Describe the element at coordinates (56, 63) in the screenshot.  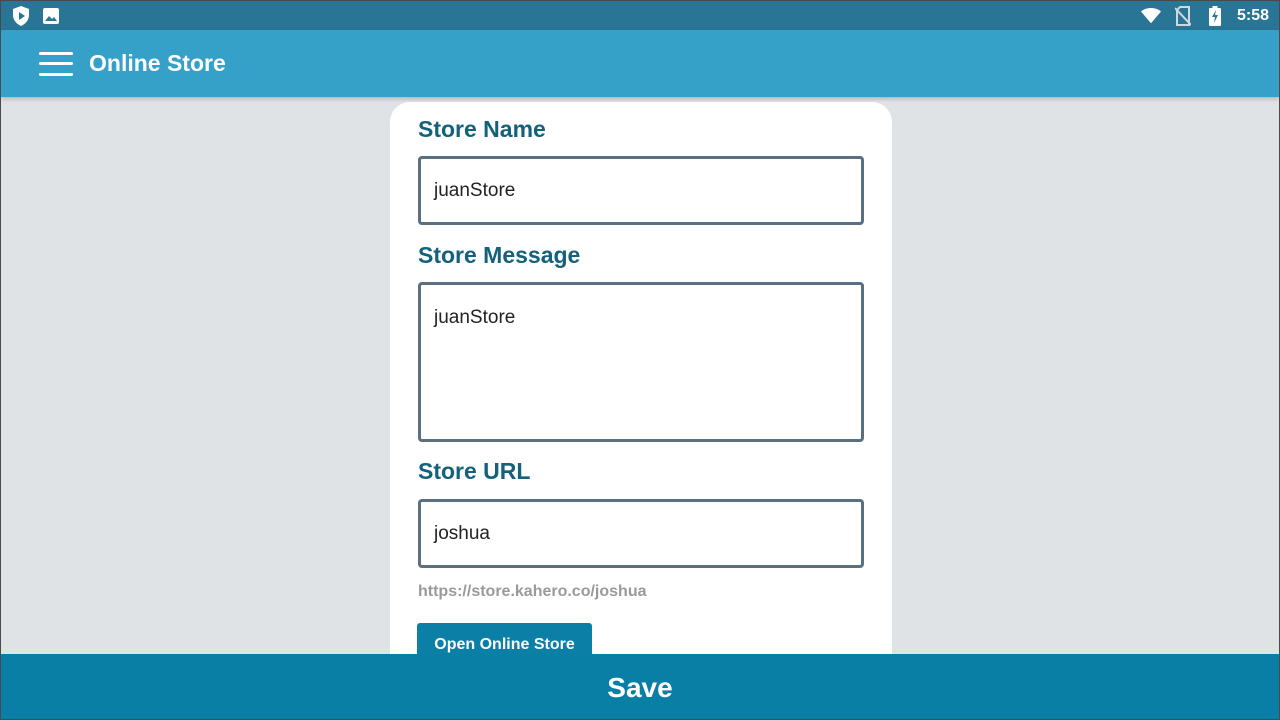
I see `hamburger-menu-icon` at that location.